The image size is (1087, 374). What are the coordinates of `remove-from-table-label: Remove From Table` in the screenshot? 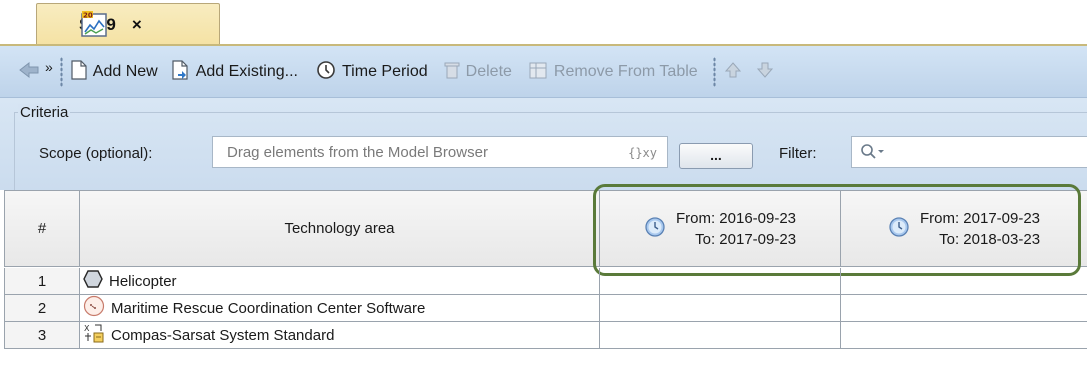 It's located at (625, 71).